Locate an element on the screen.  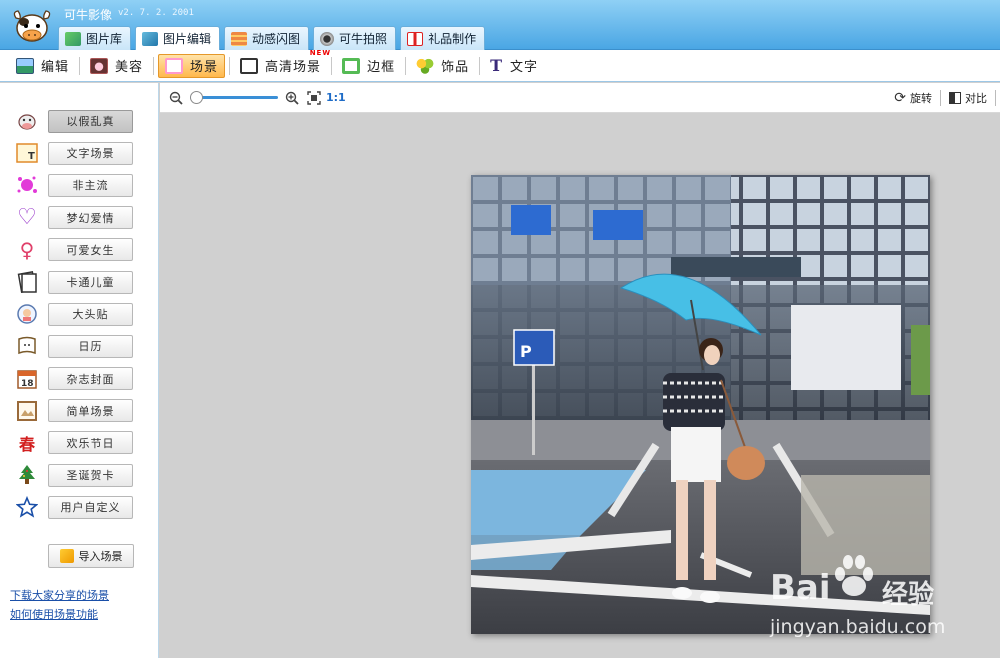
editor-toolbar: 1:1 ⟳ 旋转 对比 is located at coordinates (580, 98).